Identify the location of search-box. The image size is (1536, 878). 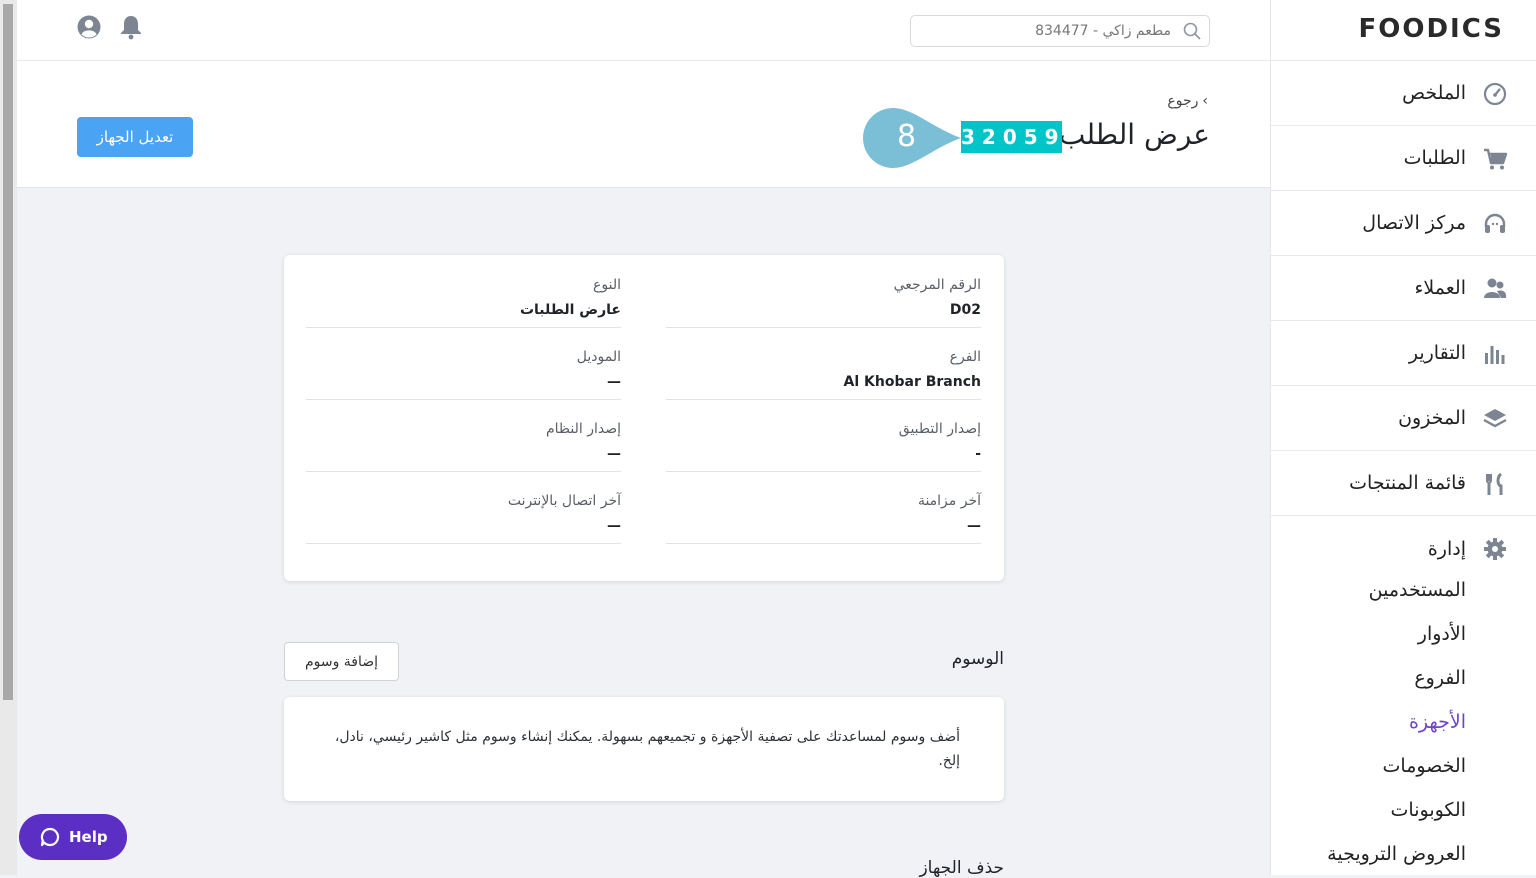
(1060, 31).